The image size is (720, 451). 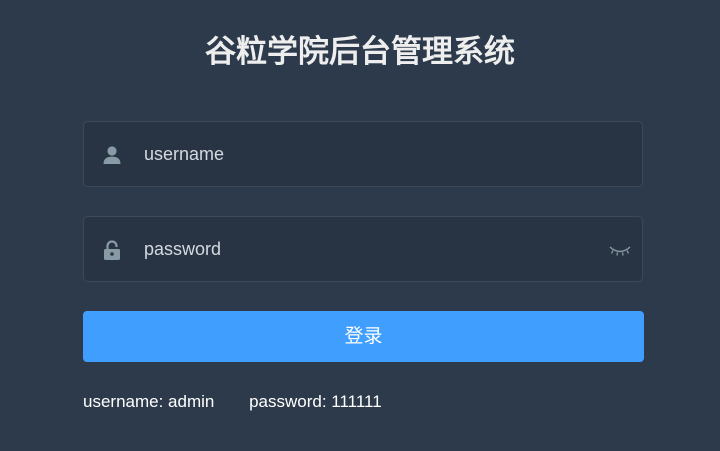 I want to click on tip-username: username: admin, so click(x=149, y=401).